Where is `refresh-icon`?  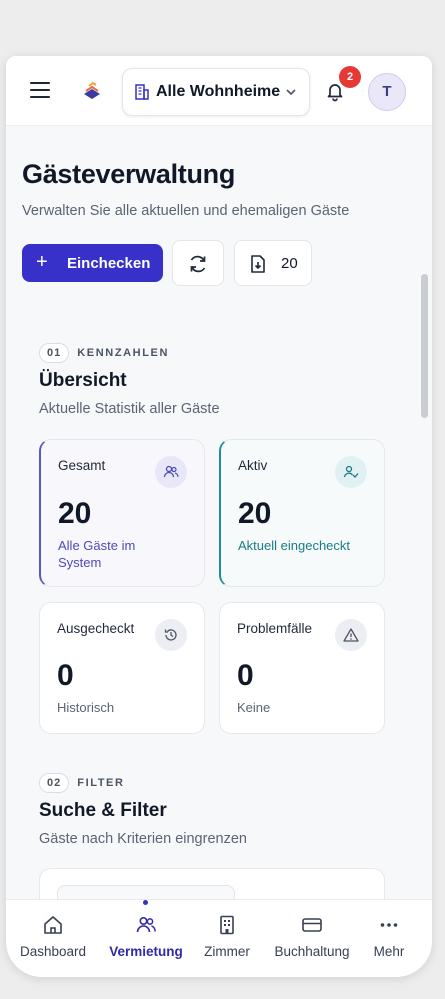
refresh-icon is located at coordinates (198, 264).